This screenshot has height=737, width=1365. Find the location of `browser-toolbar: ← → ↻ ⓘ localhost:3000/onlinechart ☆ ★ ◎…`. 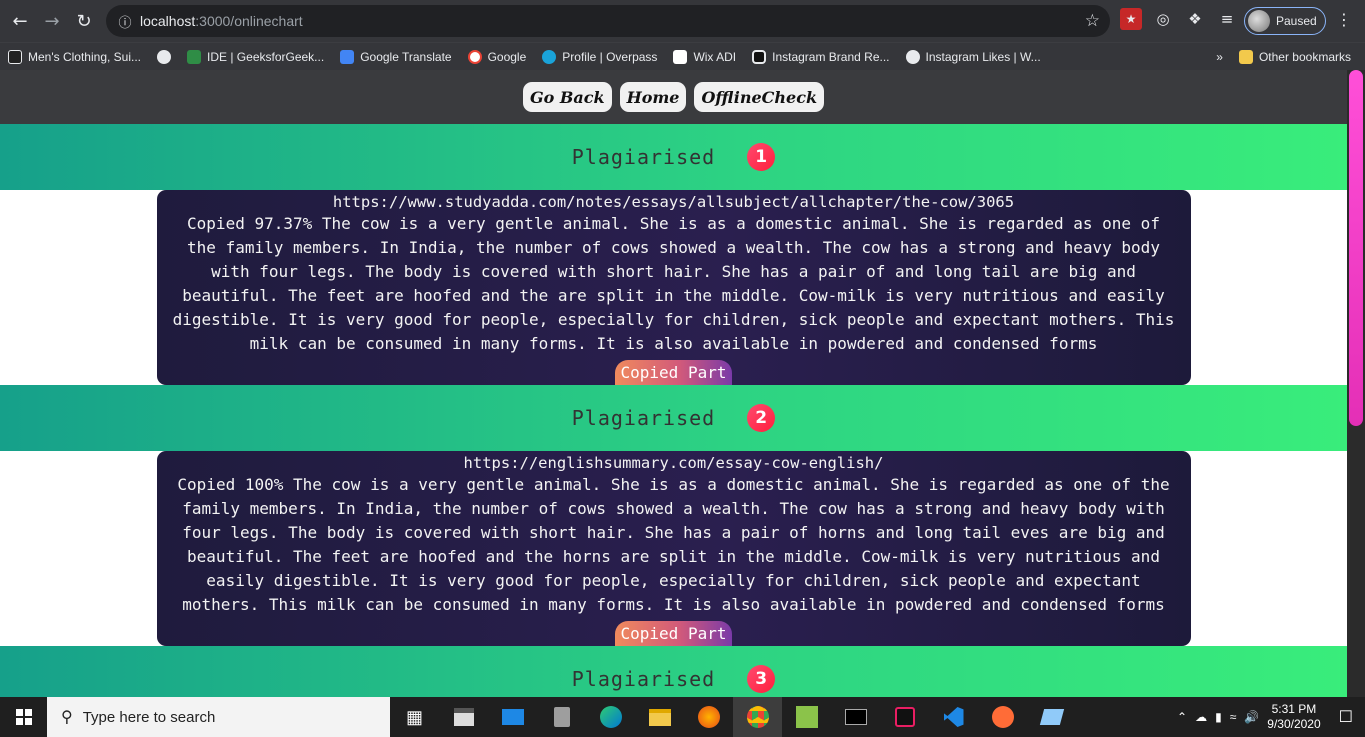

browser-toolbar: ← → ↻ ⓘ localhost:3000/onlinechart ☆ ★ ◎… is located at coordinates (682, 21).